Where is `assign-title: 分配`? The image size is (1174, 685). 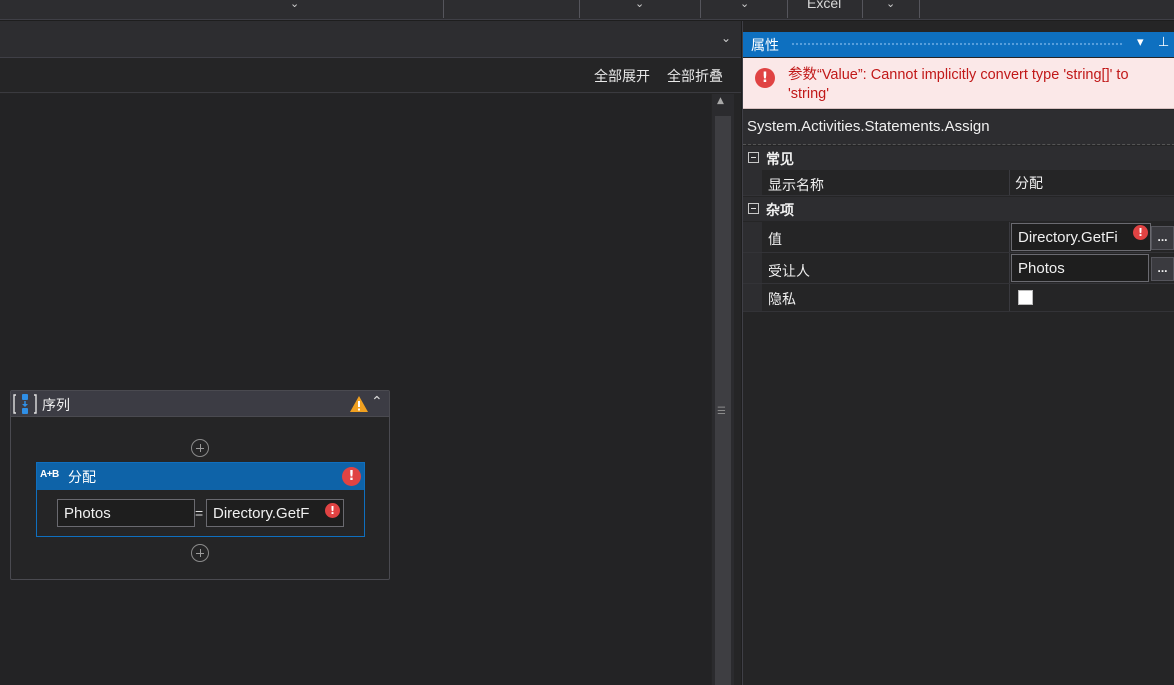 assign-title: 分配 is located at coordinates (82, 477).